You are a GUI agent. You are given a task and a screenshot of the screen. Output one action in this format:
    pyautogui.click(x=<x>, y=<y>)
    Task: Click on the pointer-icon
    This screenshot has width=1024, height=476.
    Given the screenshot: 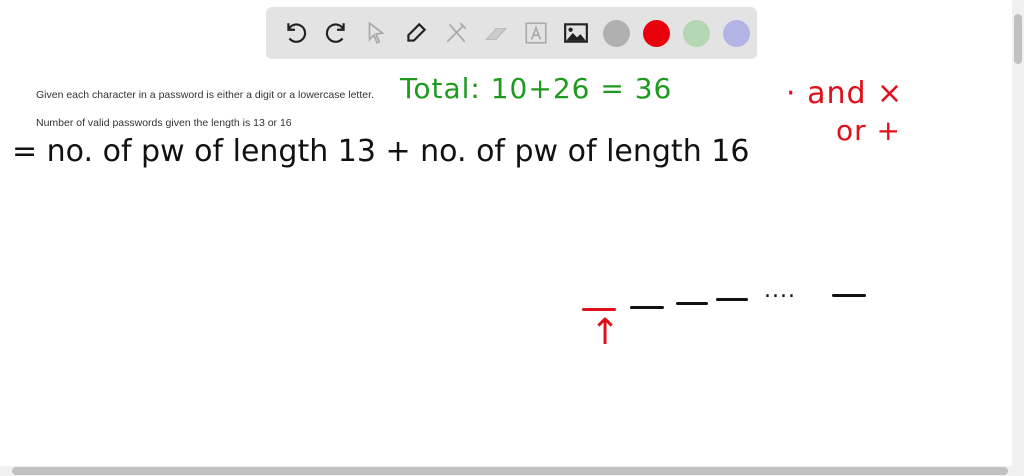 What is the action you would take?
    pyautogui.click(x=376, y=32)
    